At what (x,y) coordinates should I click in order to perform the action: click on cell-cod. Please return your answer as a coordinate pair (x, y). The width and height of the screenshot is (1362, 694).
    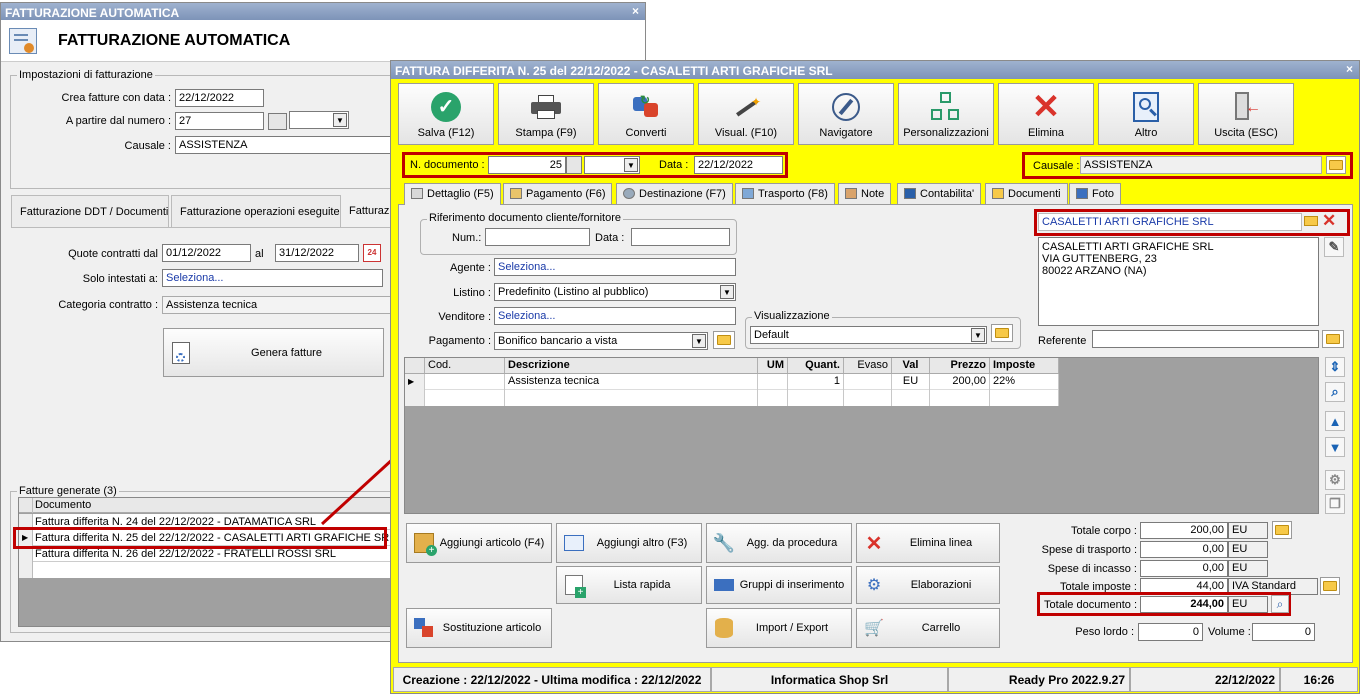
    Looking at the image, I should click on (465, 382).